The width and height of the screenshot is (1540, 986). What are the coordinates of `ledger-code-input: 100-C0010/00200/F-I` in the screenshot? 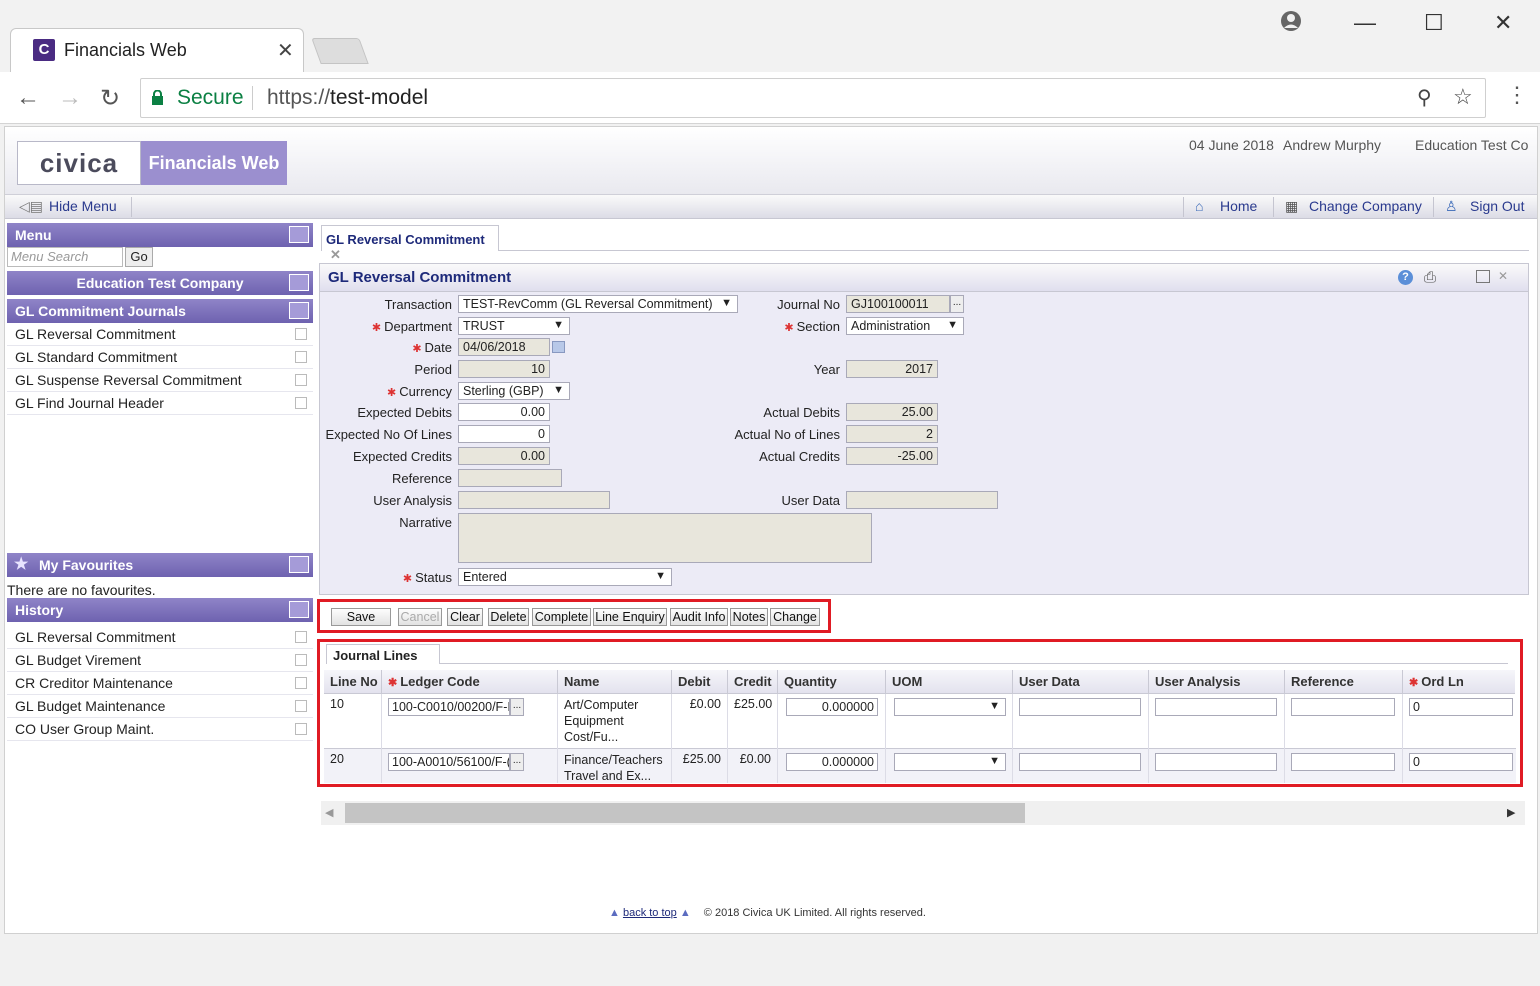 It's located at (449, 707).